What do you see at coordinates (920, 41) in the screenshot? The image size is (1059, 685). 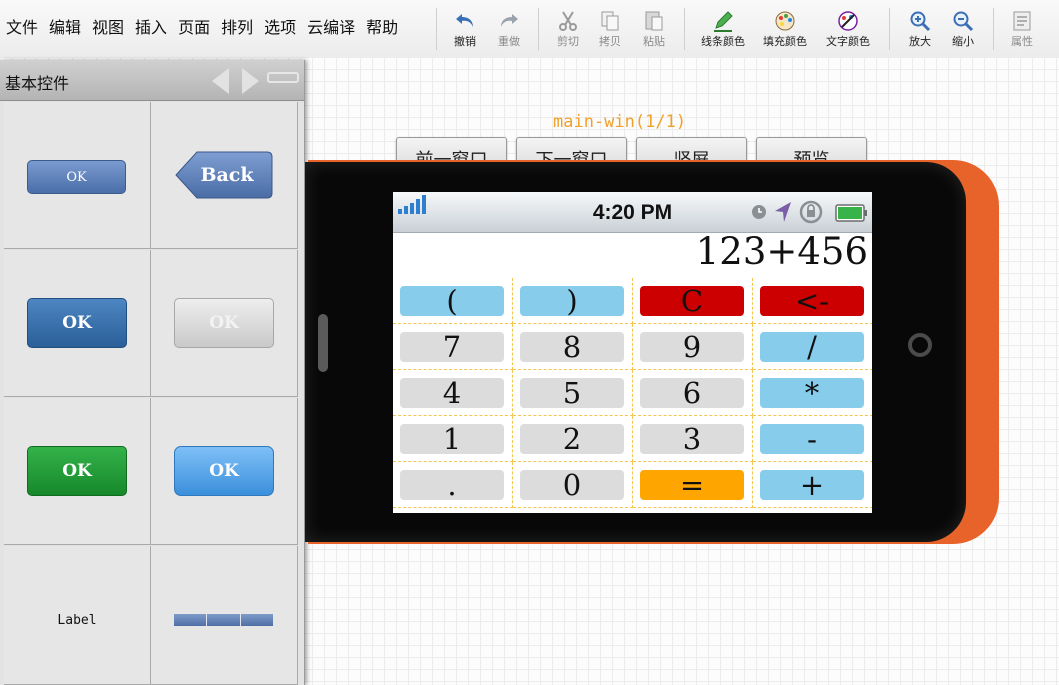 I see `zoom-in-label: 放大` at bounding box center [920, 41].